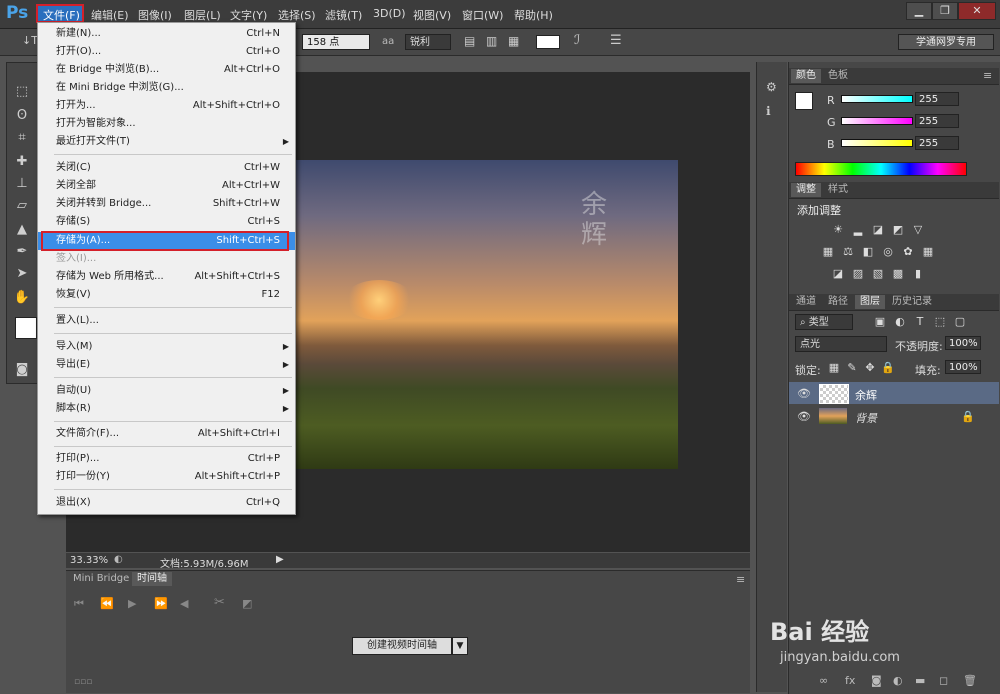  I want to click on menu-item-exit: 退出(X) Ctrl+Q, so click(166, 503).